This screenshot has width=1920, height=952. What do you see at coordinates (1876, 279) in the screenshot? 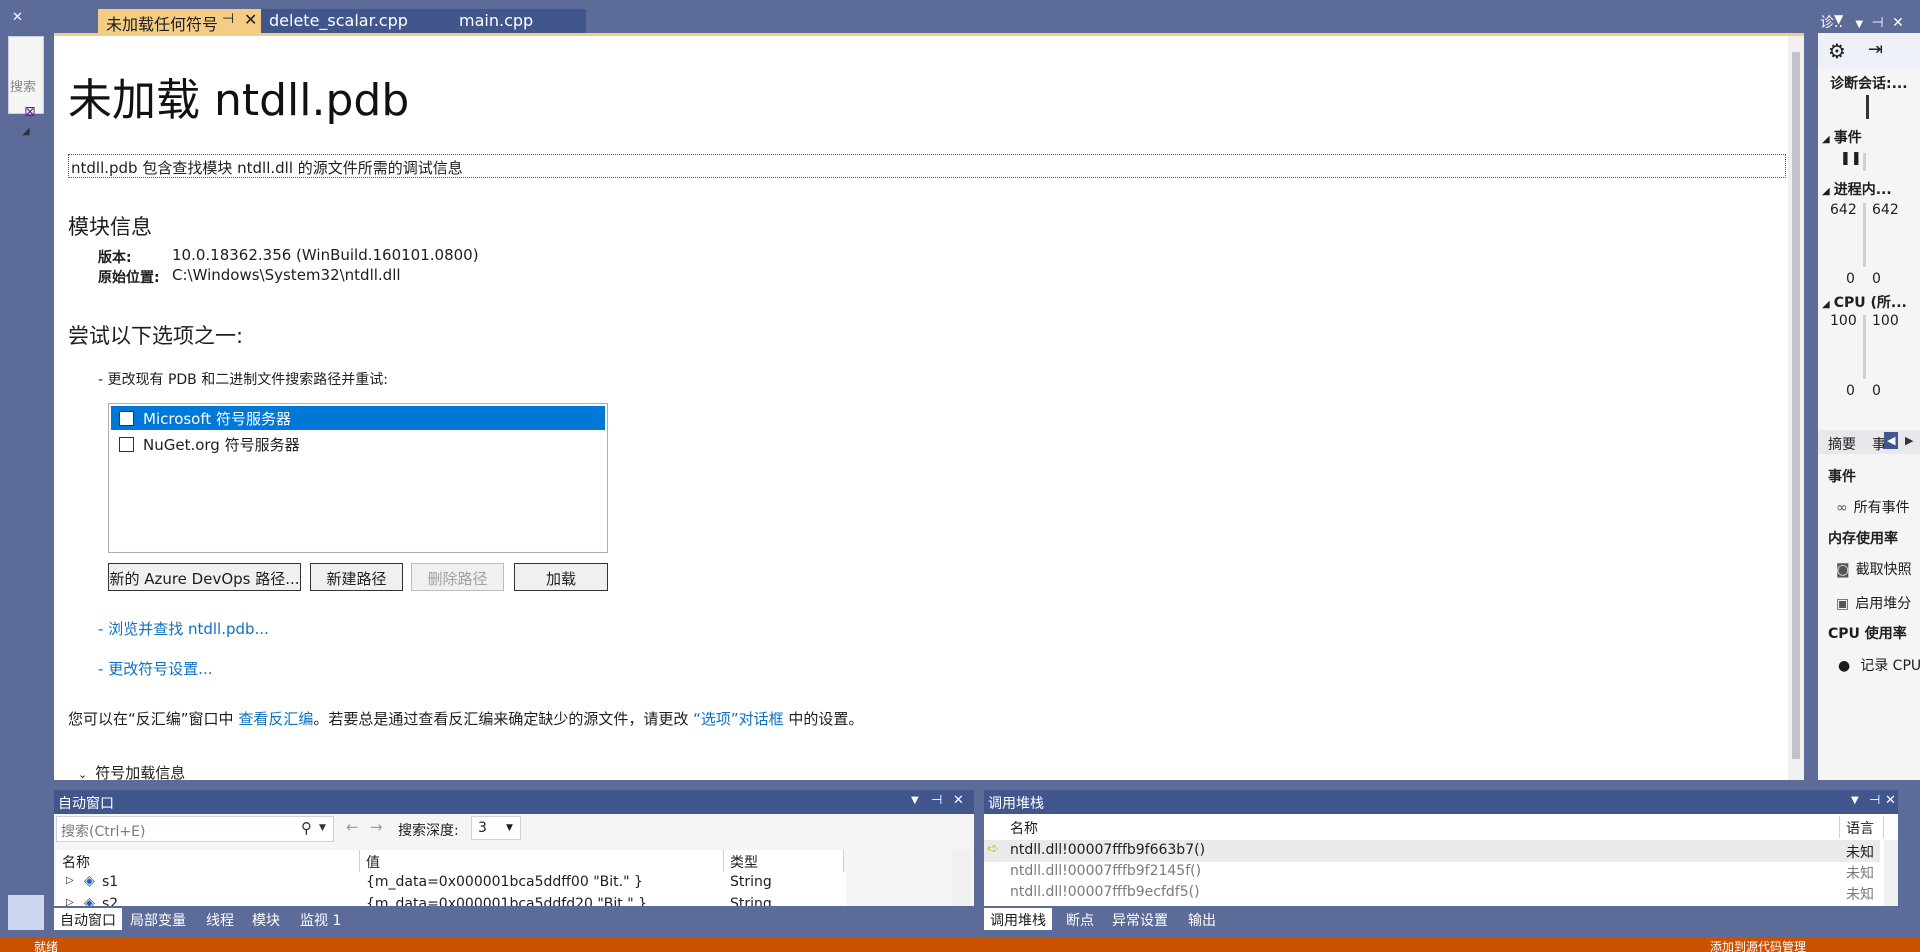
I see `memory-min-right: 0` at bounding box center [1876, 279].